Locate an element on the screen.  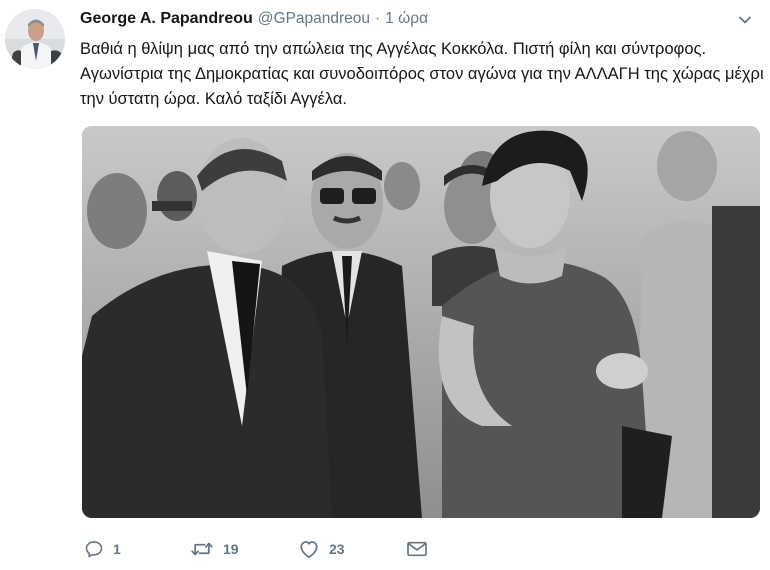
avatar is located at coordinates (35, 39).